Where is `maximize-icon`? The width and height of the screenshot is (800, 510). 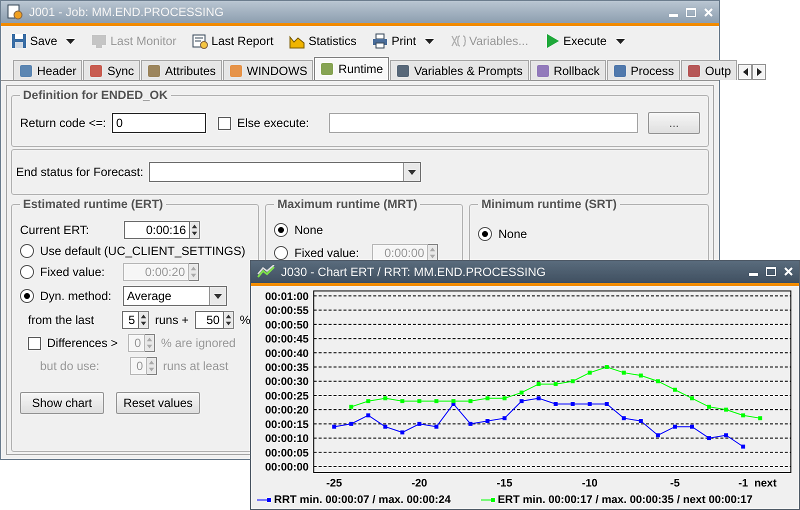 maximize-icon is located at coordinates (771, 271).